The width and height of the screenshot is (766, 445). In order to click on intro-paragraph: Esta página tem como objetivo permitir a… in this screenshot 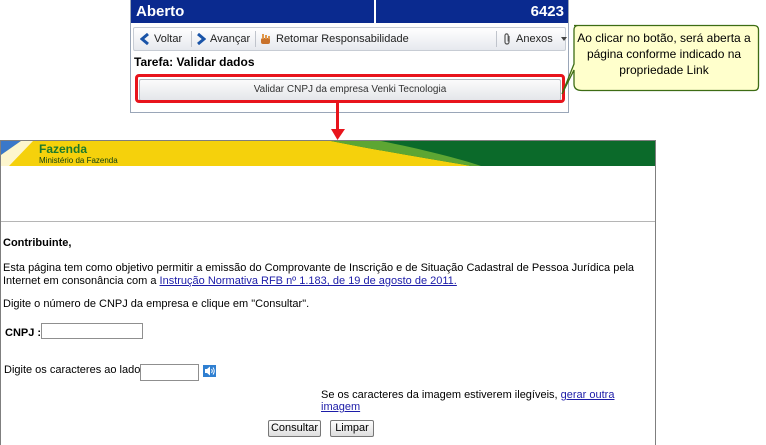, I will do `click(328, 275)`.